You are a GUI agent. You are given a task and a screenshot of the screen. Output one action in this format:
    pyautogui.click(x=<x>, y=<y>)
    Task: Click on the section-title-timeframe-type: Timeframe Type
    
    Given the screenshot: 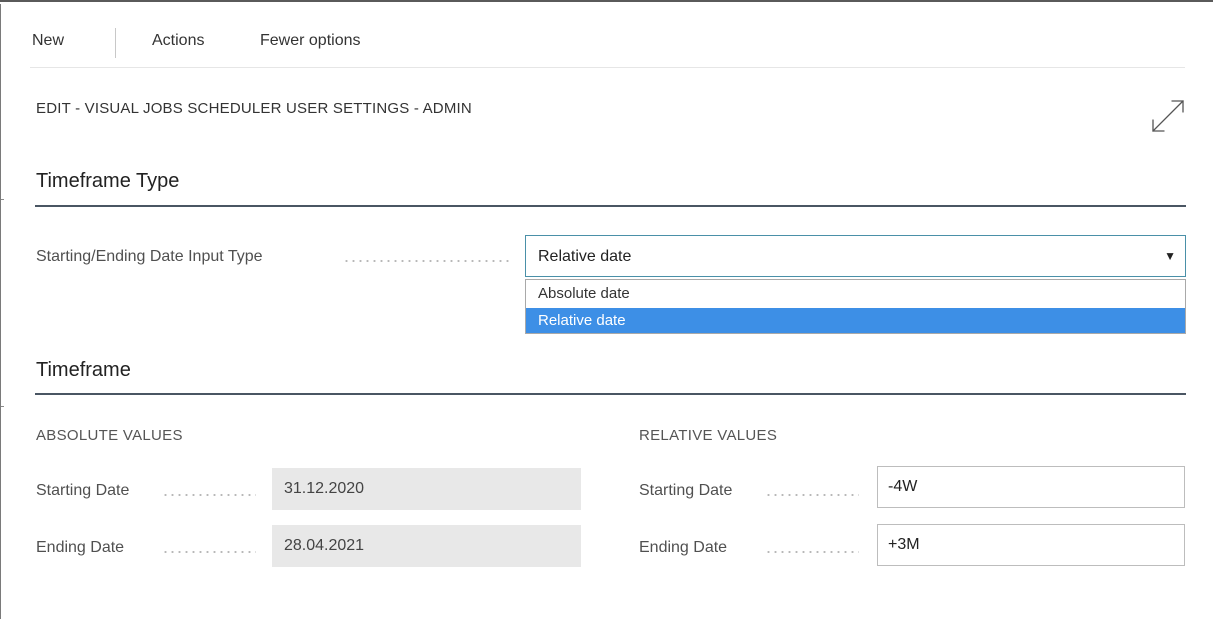 What is the action you would take?
    pyautogui.click(x=108, y=181)
    